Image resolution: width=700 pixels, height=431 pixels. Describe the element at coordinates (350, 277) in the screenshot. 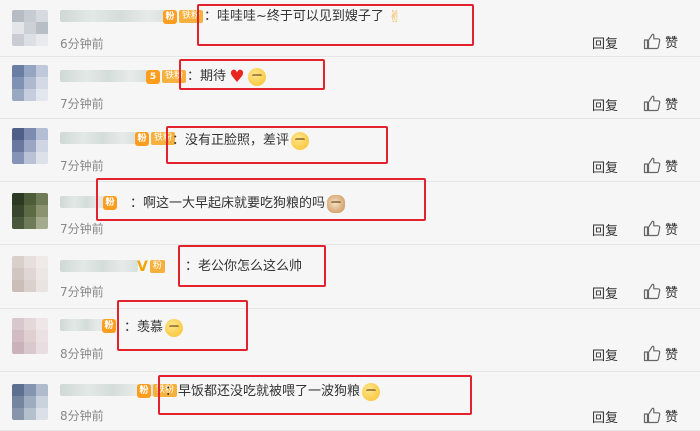

I see `comment-item: V 粉：老公你怎么这么帅 7分钟前 回复赞` at that location.